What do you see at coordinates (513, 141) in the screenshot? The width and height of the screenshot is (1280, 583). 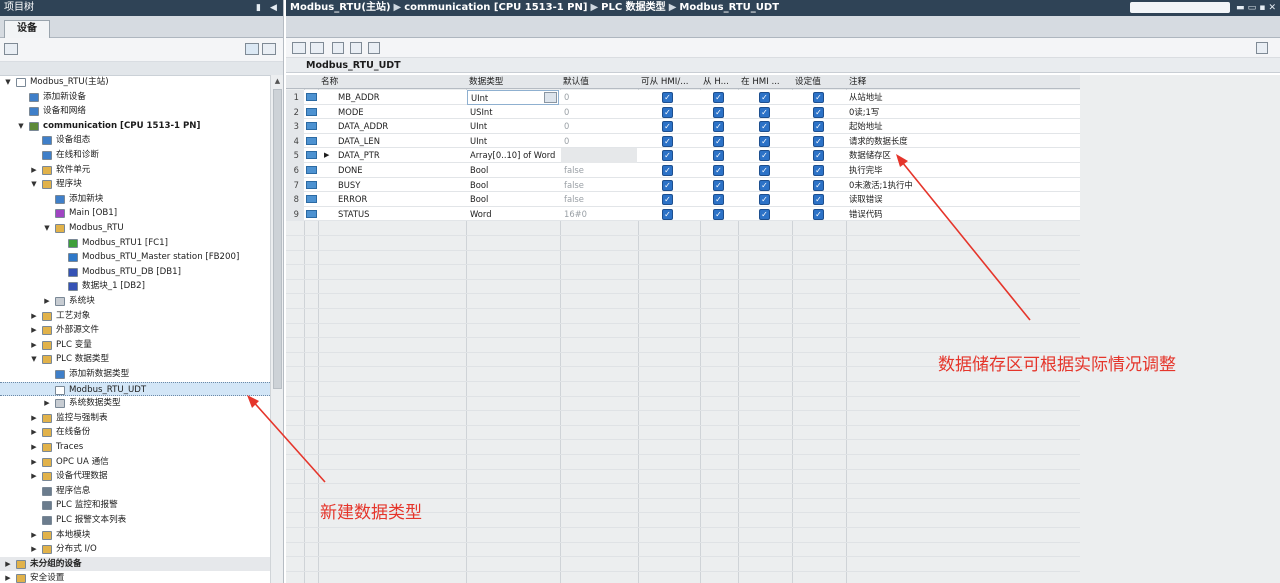 I see `member-type: UInt` at bounding box center [513, 141].